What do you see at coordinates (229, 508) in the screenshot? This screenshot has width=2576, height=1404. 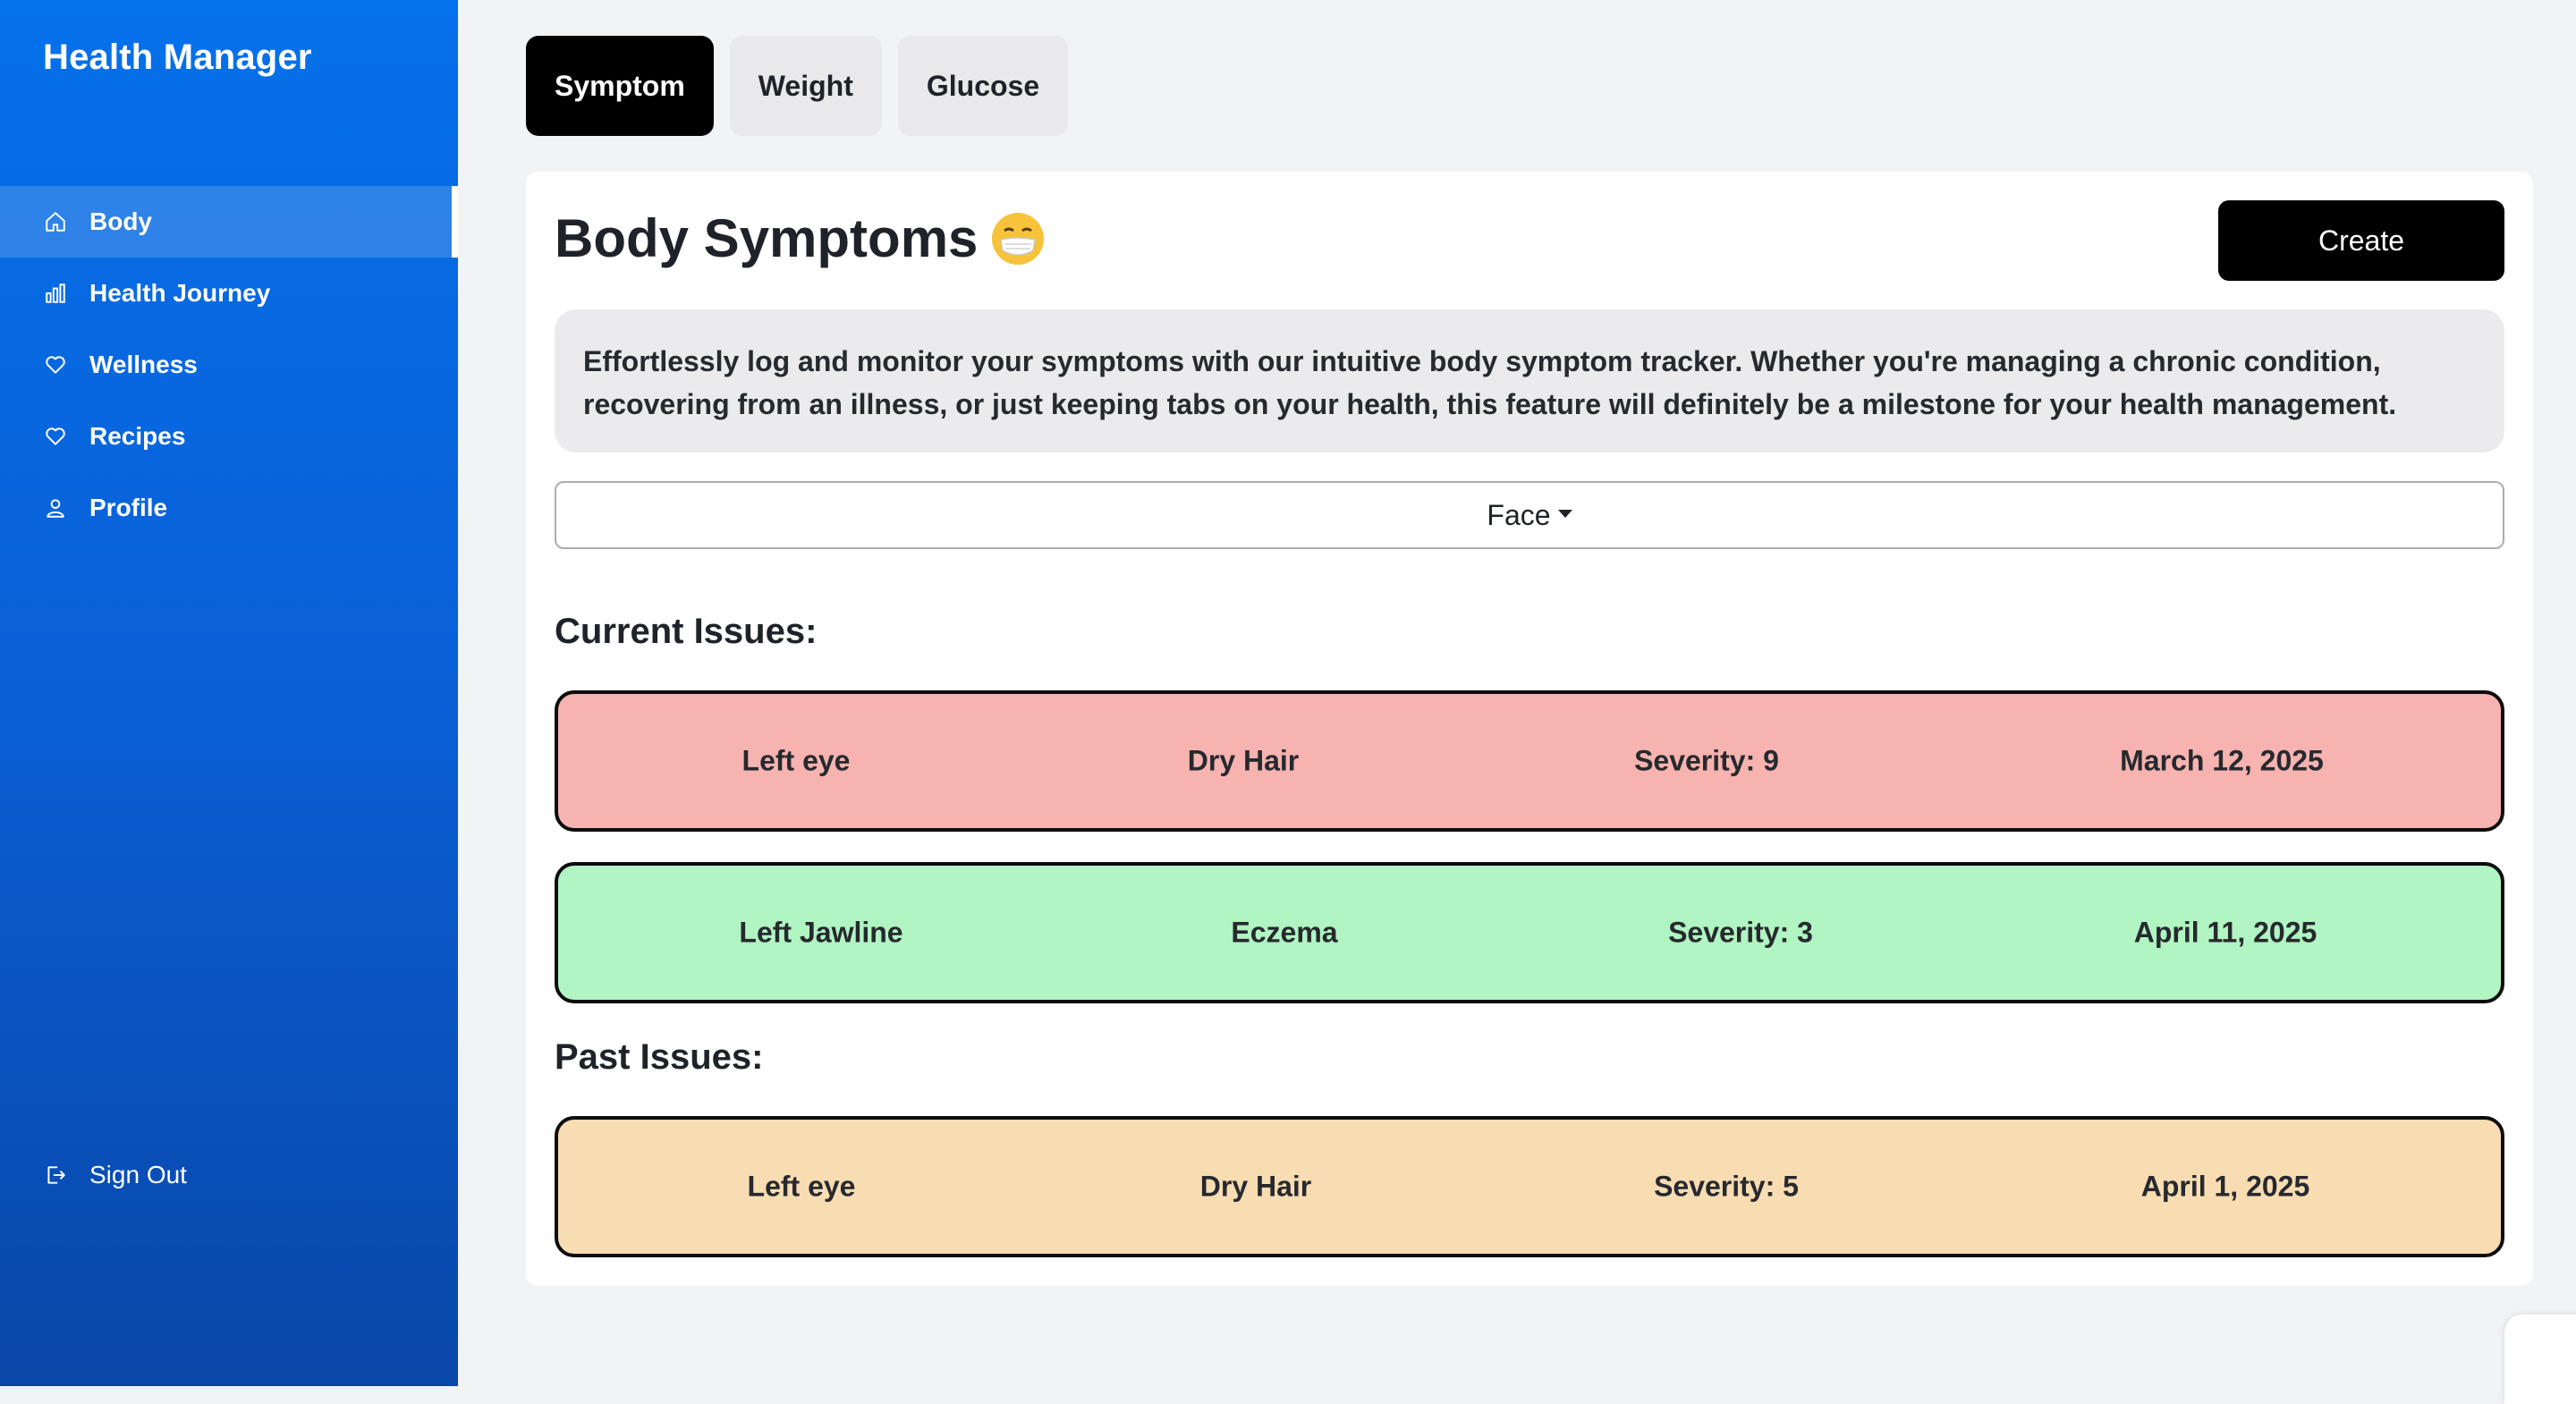 I see `sidebar-item-profile: Profile` at bounding box center [229, 508].